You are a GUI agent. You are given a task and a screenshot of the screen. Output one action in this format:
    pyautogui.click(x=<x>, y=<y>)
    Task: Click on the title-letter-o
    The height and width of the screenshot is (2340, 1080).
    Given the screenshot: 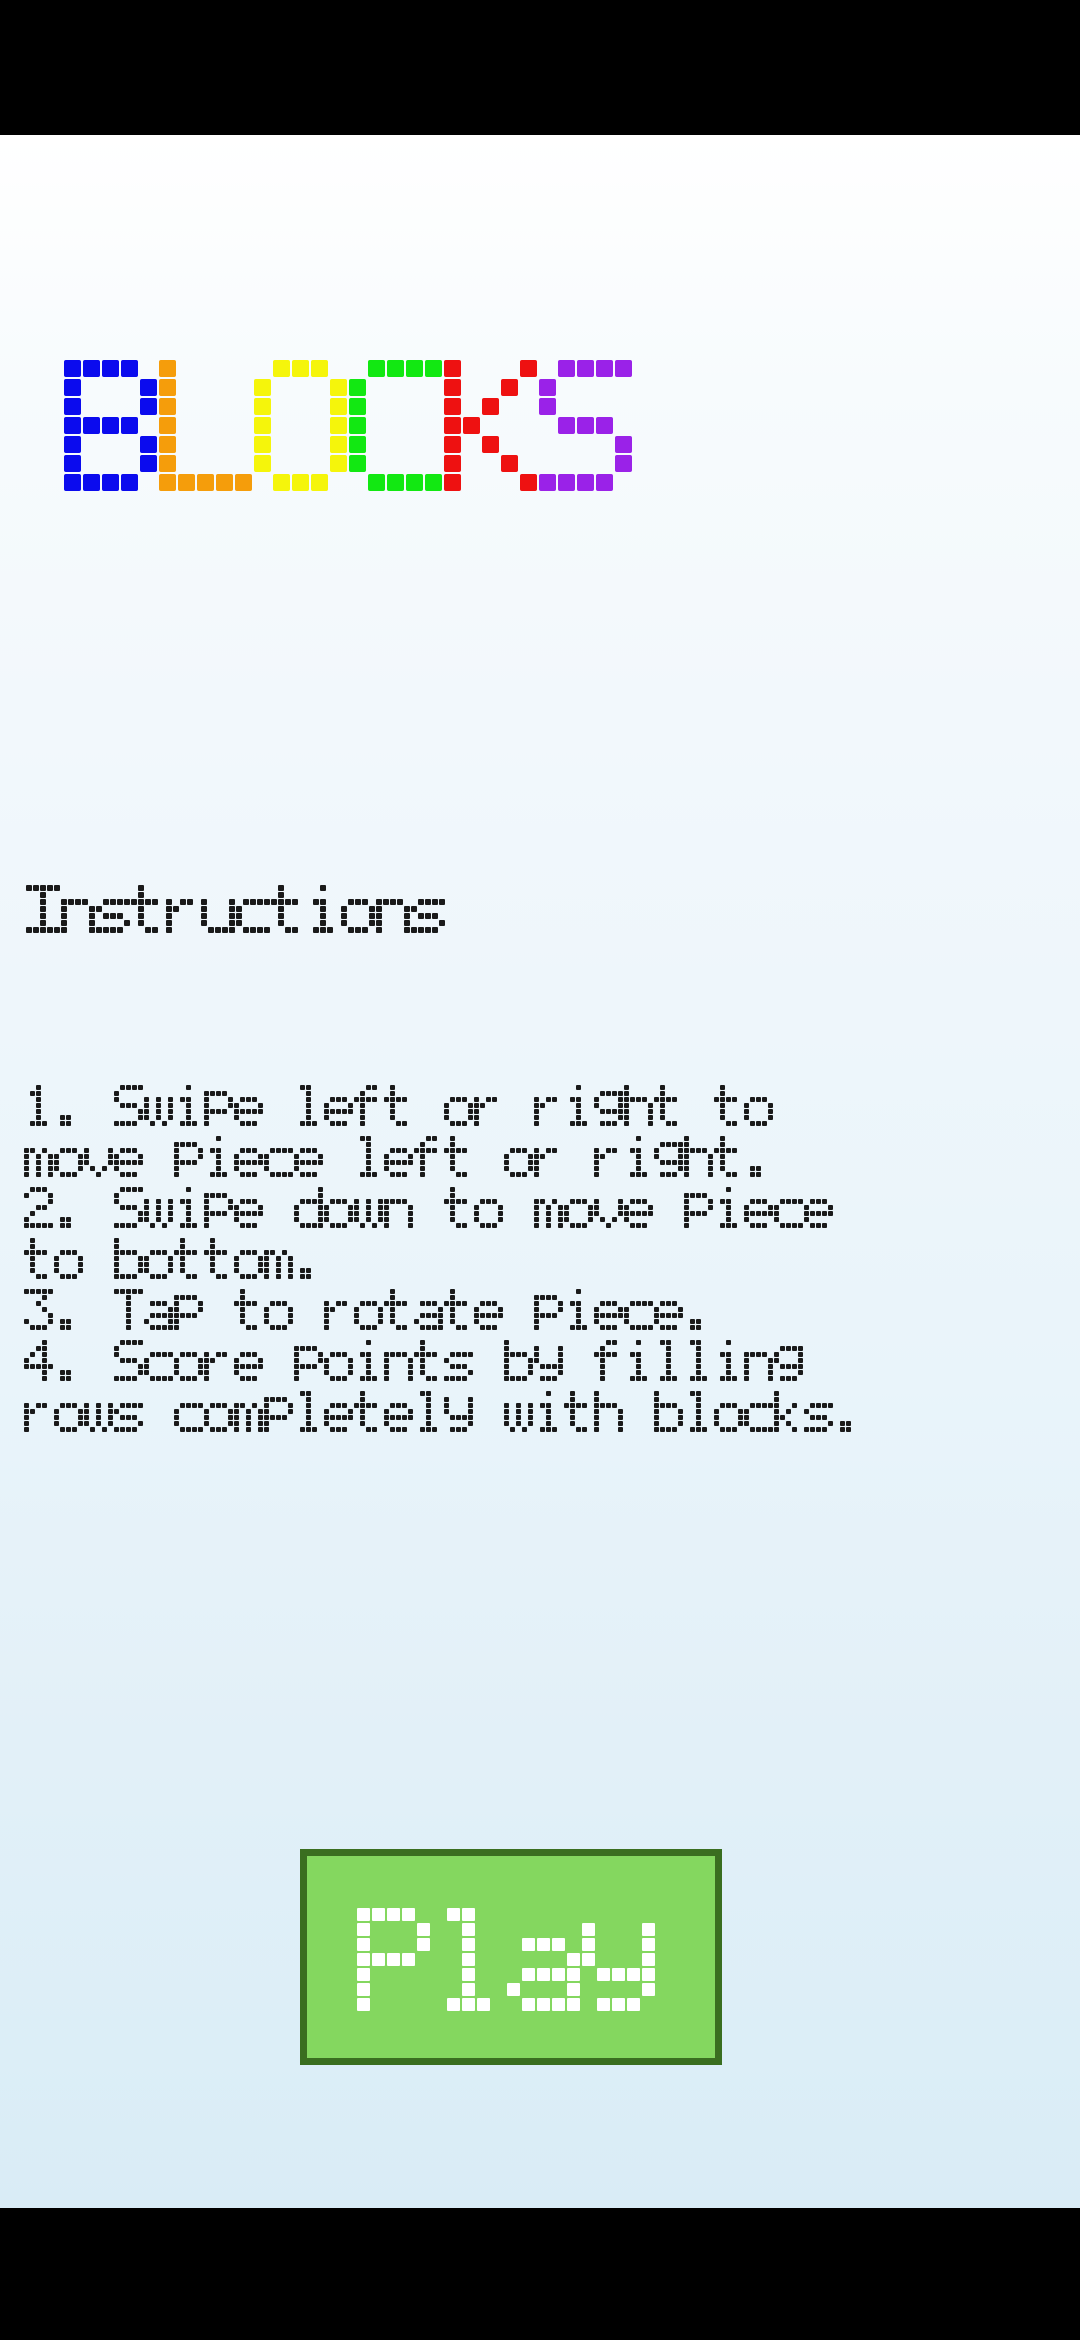 What is the action you would take?
    pyautogui.click(x=301, y=426)
    